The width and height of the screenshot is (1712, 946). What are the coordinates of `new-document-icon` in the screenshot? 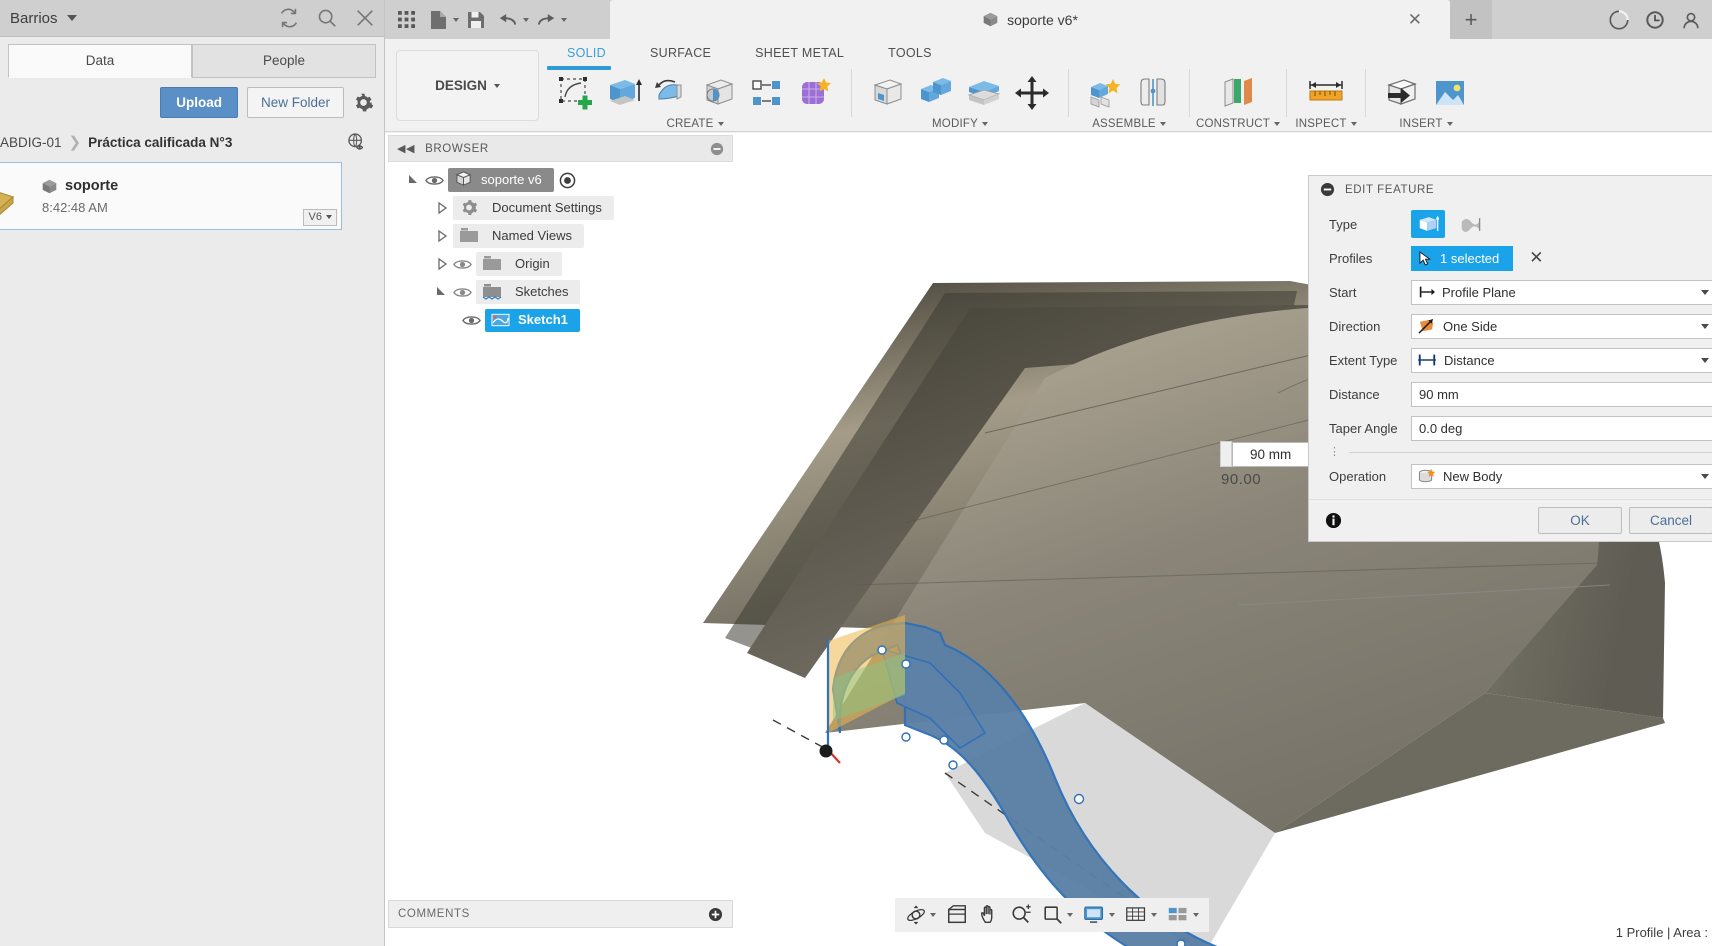 It's located at (438, 19).